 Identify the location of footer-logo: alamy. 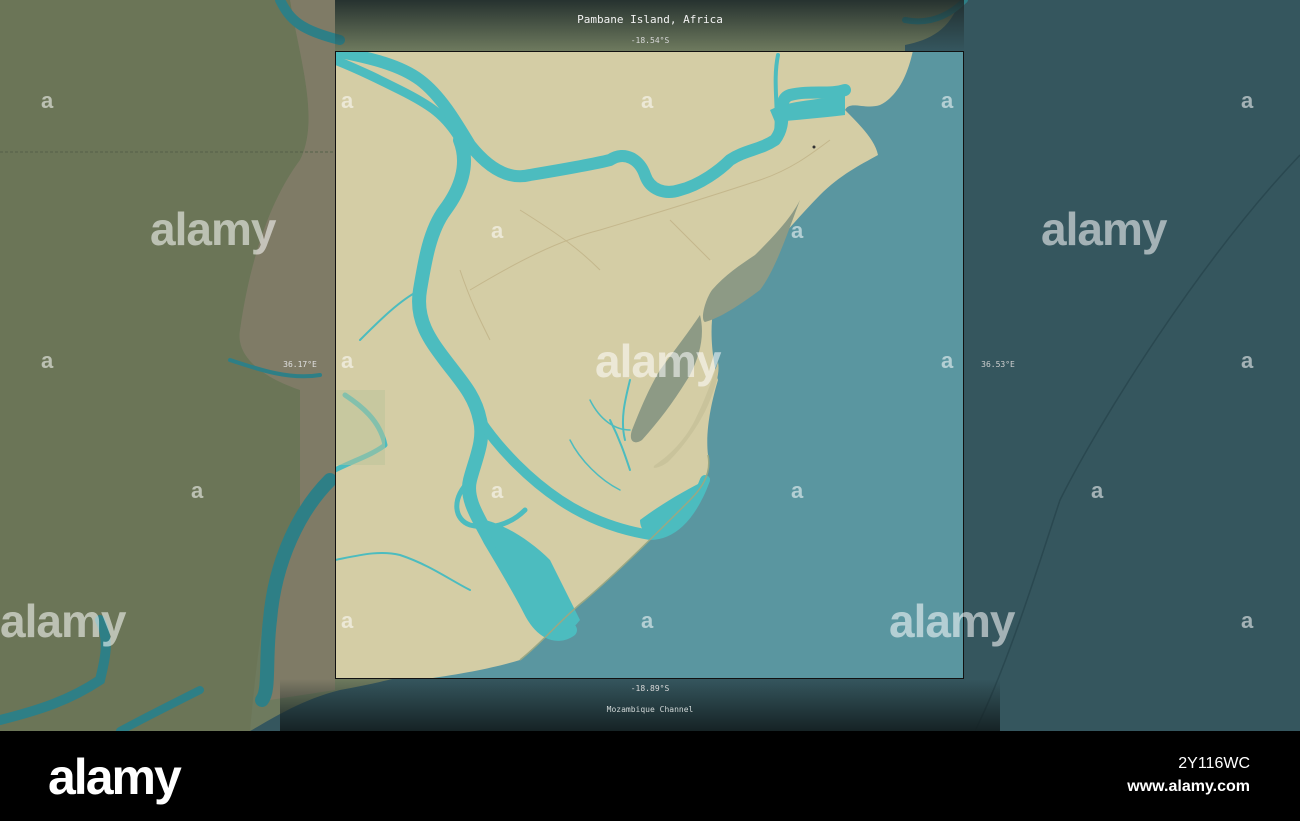
(115, 777).